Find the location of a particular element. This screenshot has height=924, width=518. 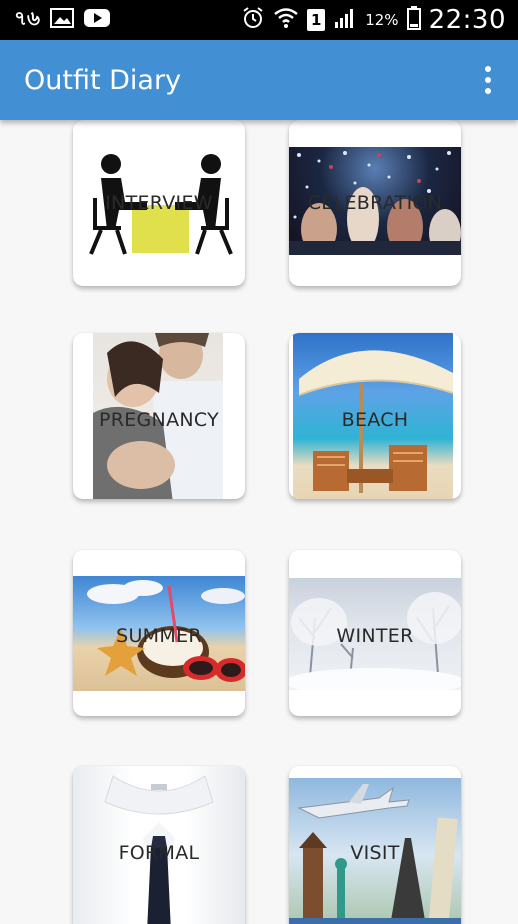

image-icon is located at coordinates (62, 20).